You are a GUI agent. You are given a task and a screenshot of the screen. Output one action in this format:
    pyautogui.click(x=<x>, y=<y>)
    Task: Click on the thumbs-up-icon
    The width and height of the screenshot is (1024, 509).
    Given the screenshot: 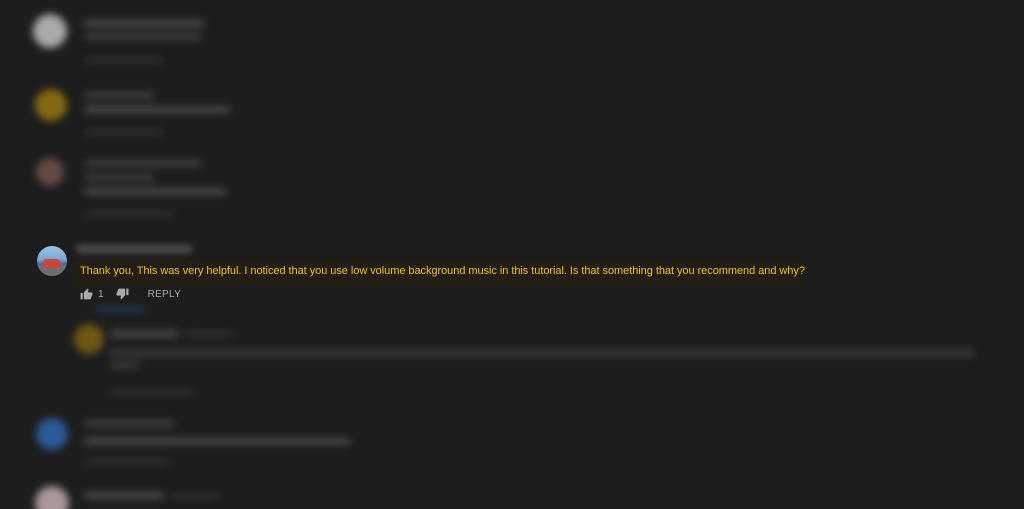 What is the action you would take?
    pyautogui.click(x=86, y=294)
    